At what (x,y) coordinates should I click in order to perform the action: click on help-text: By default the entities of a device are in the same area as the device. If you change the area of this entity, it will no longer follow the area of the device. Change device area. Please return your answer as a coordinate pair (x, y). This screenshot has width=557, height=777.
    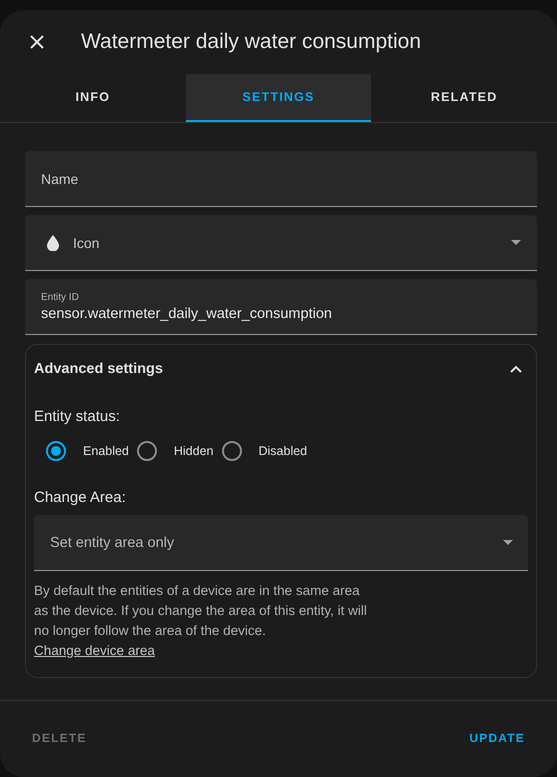
    Looking at the image, I should click on (201, 621).